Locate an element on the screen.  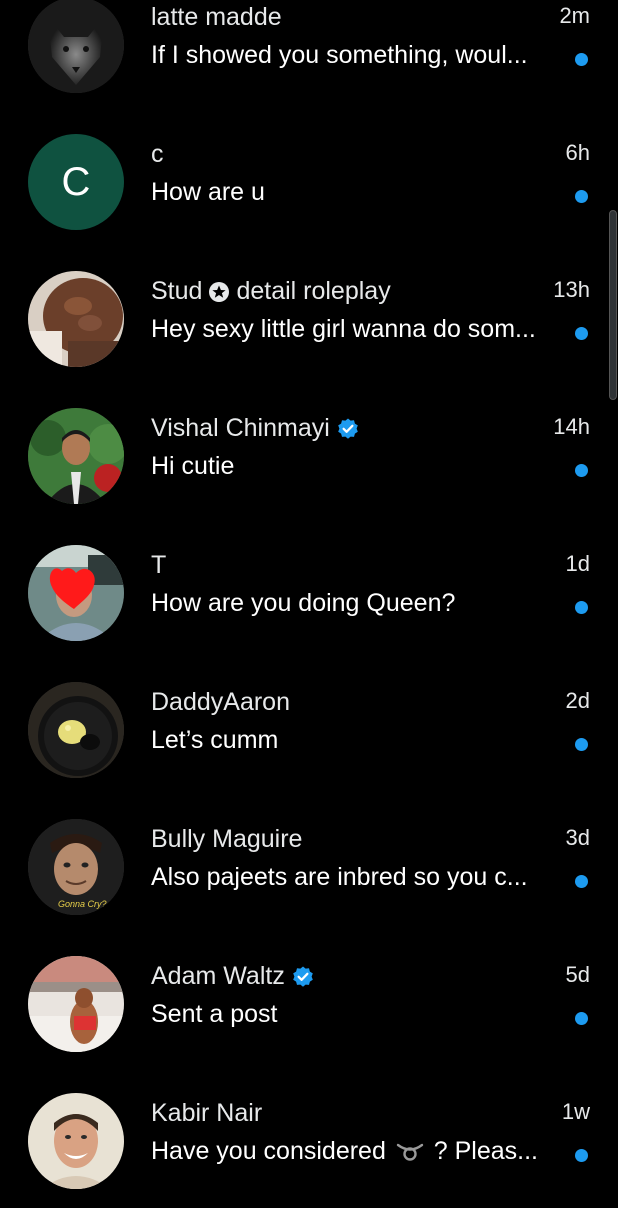
name-text: c is located at coordinates (157, 154).